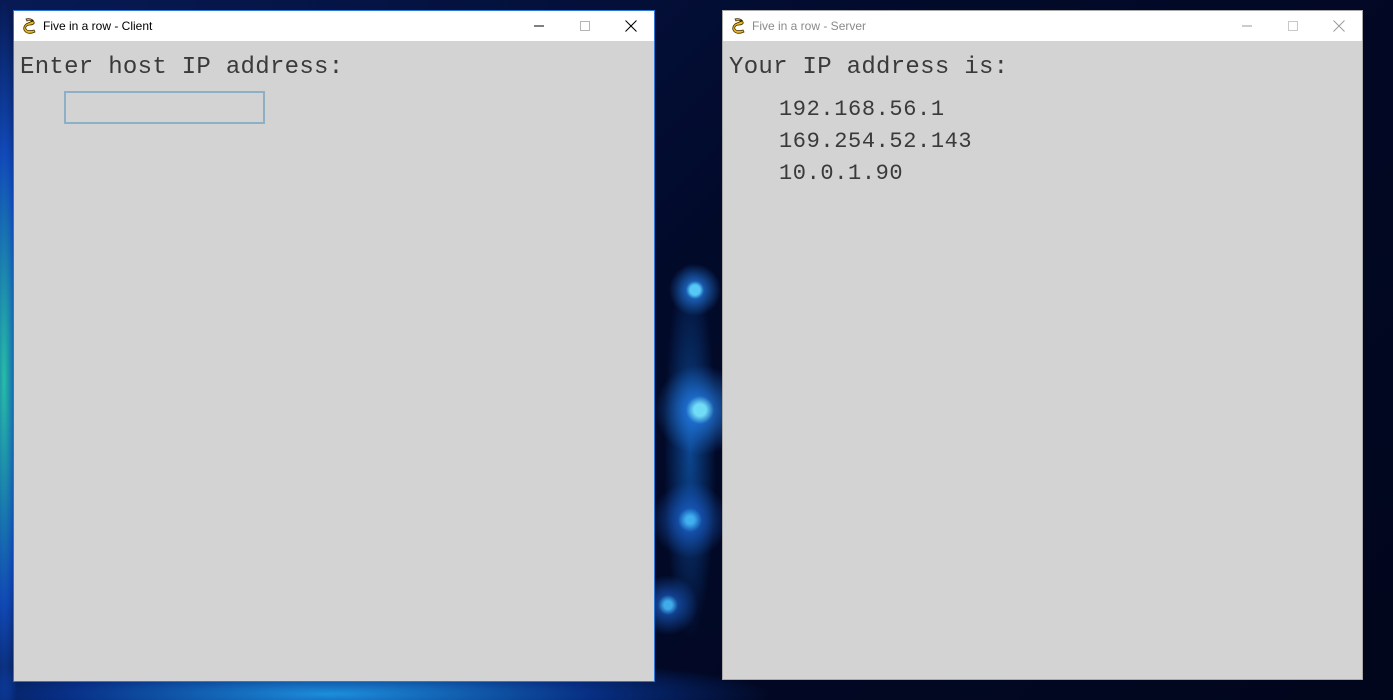 The width and height of the screenshot is (1393, 700). What do you see at coordinates (841, 173) in the screenshot?
I see `ip-address-item: 10.0.1.90` at bounding box center [841, 173].